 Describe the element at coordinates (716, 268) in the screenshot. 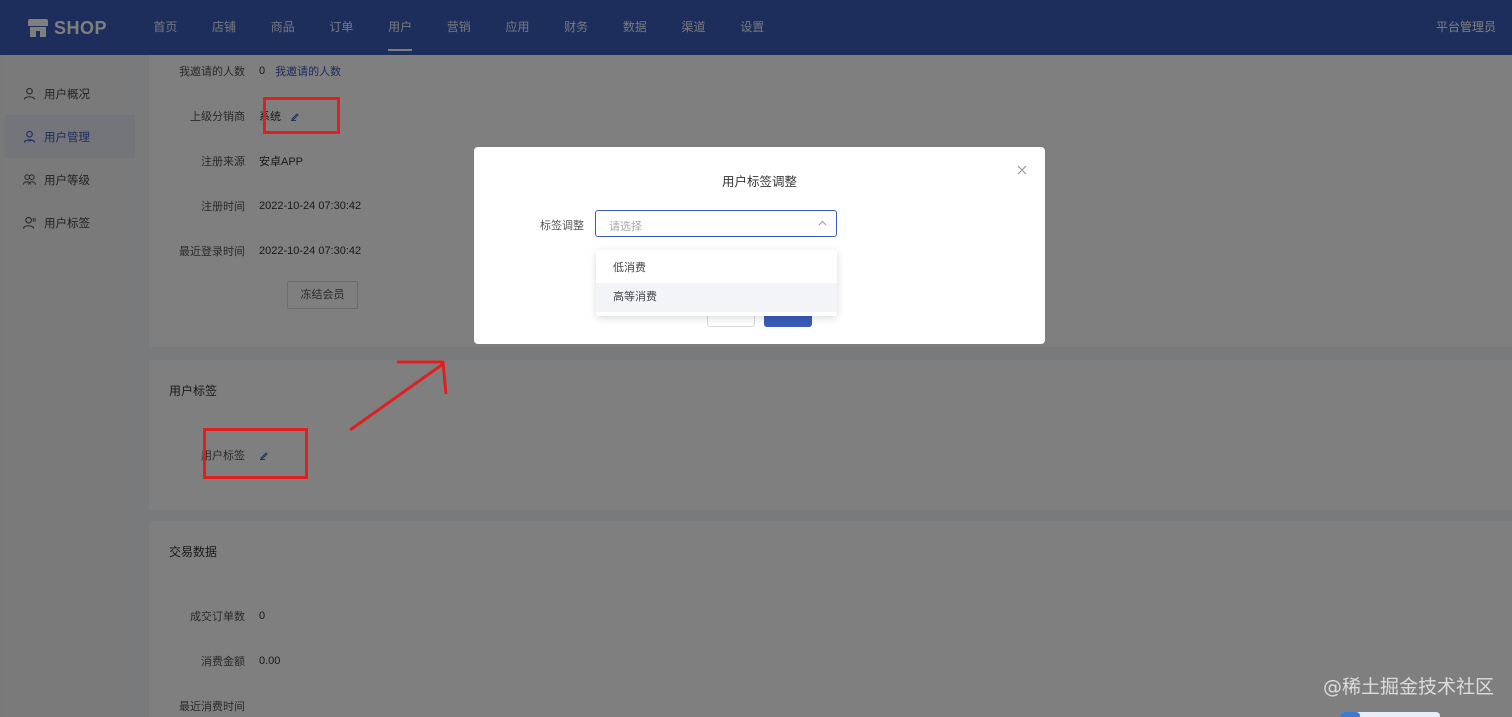

I see `dropdown-option-low: 低消费` at that location.